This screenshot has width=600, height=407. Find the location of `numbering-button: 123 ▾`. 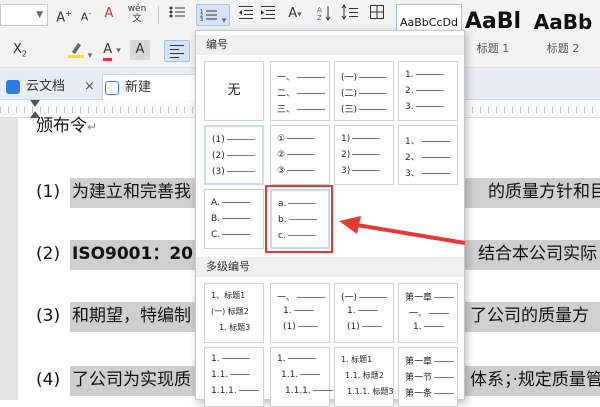

numbering-button: 123 ▾ is located at coordinates (213, 15).